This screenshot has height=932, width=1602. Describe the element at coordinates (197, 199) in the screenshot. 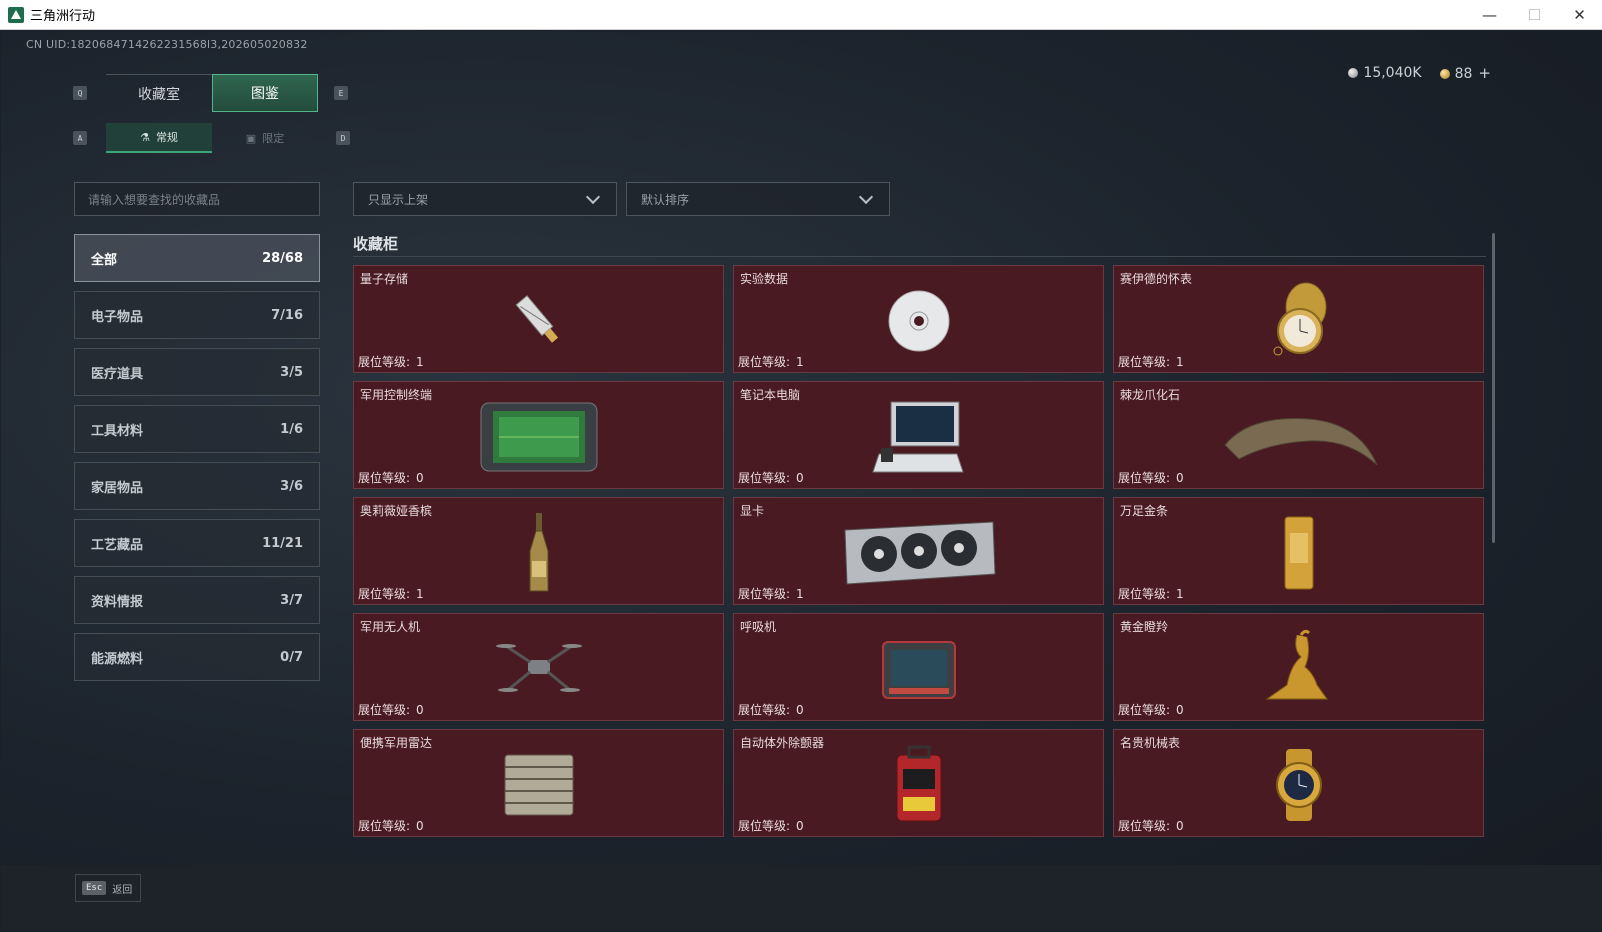

I see `search-input: 请输入想要查找的收藏品` at that location.